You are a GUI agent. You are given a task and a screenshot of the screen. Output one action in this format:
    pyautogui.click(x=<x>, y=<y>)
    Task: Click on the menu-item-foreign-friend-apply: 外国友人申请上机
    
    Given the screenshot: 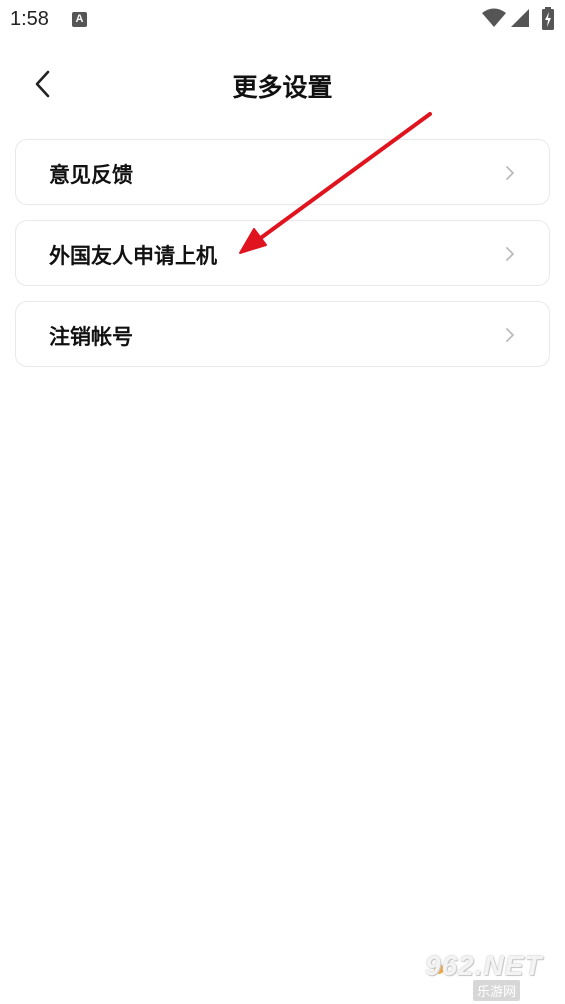 What is the action you would take?
    pyautogui.click(x=282, y=253)
    